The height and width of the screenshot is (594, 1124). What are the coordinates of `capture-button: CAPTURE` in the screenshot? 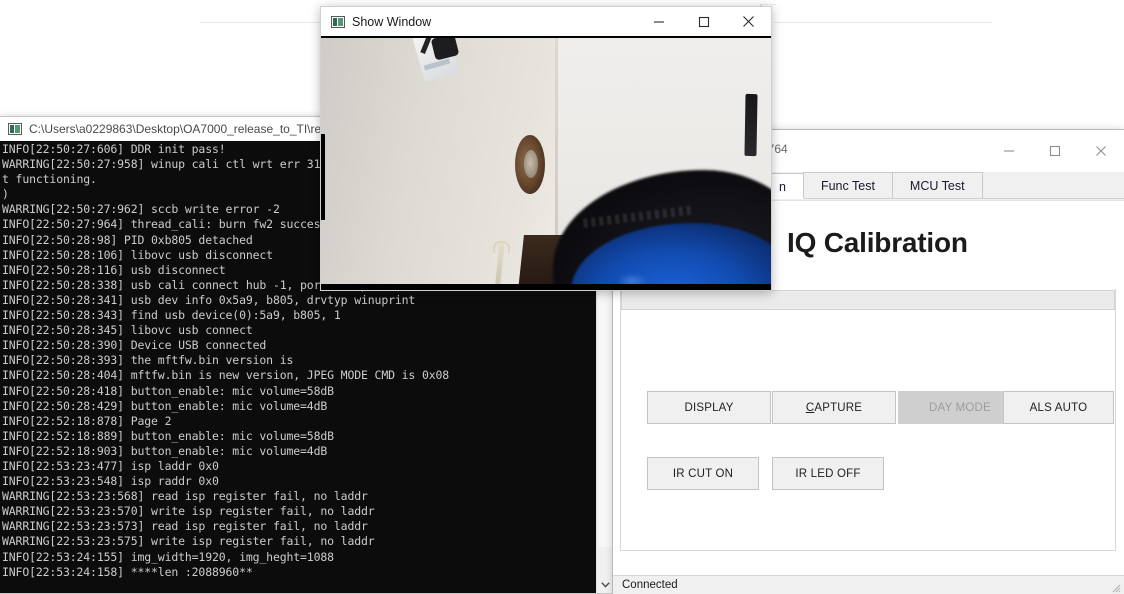 It's located at (834, 407).